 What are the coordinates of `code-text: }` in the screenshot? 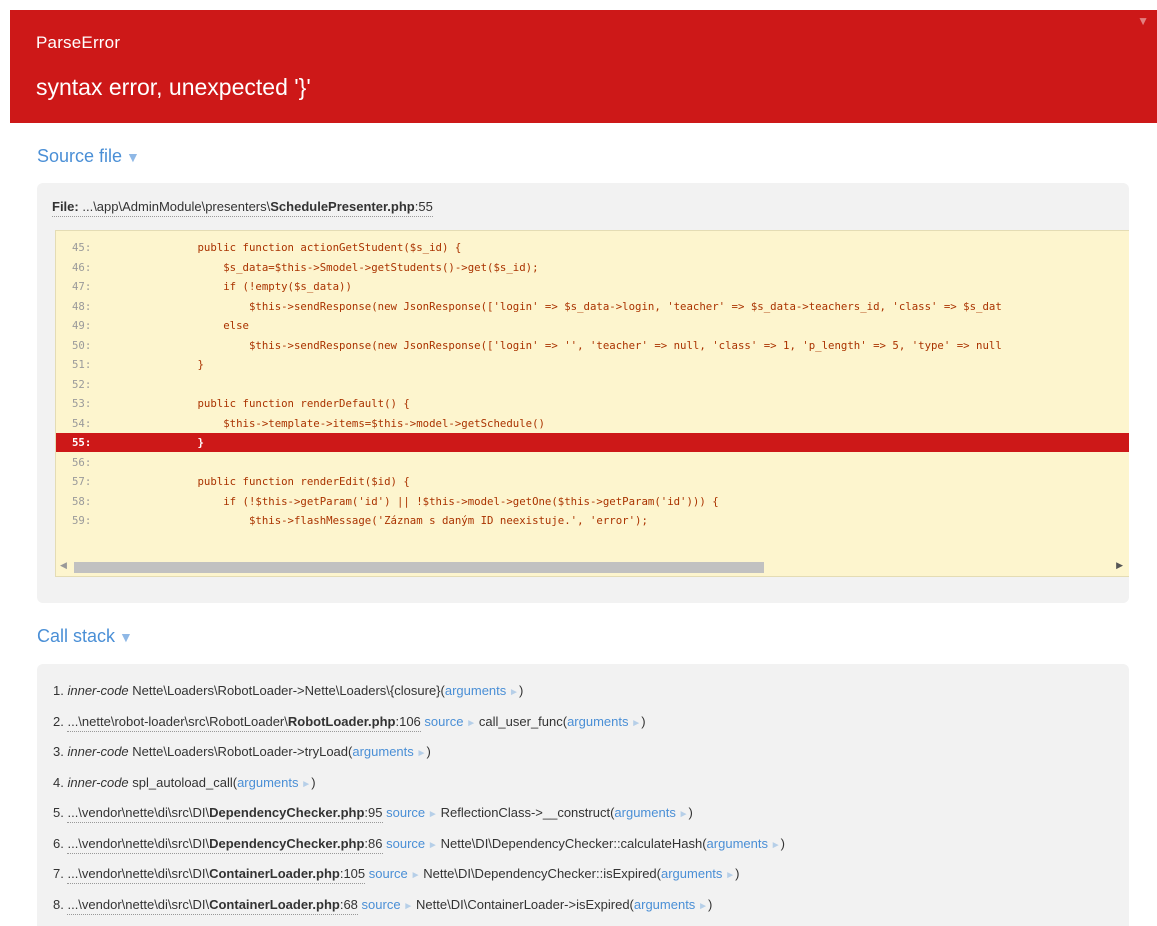 It's located at (175, 442).